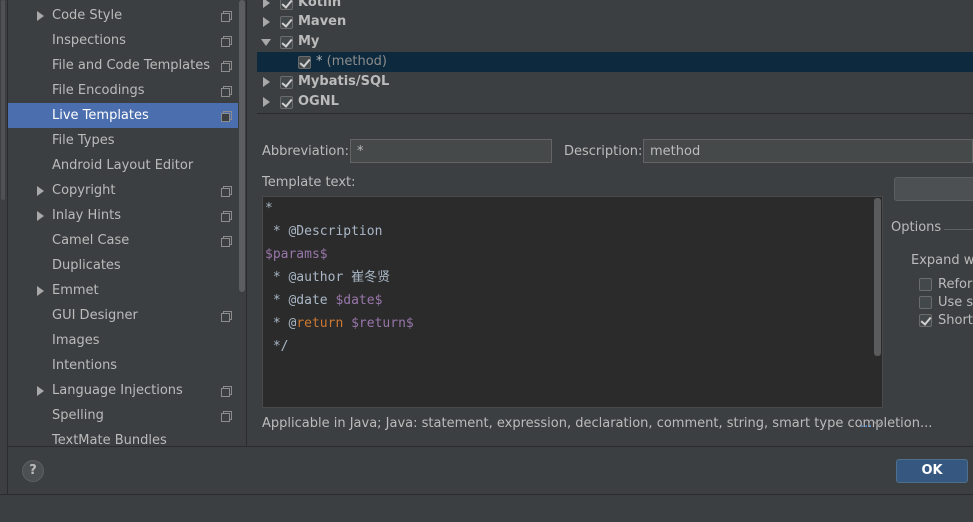 Image resolution: width=973 pixels, height=522 pixels. Describe the element at coordinates (300, 300) in the screenshot. I see `code-text: * @date` at that location.